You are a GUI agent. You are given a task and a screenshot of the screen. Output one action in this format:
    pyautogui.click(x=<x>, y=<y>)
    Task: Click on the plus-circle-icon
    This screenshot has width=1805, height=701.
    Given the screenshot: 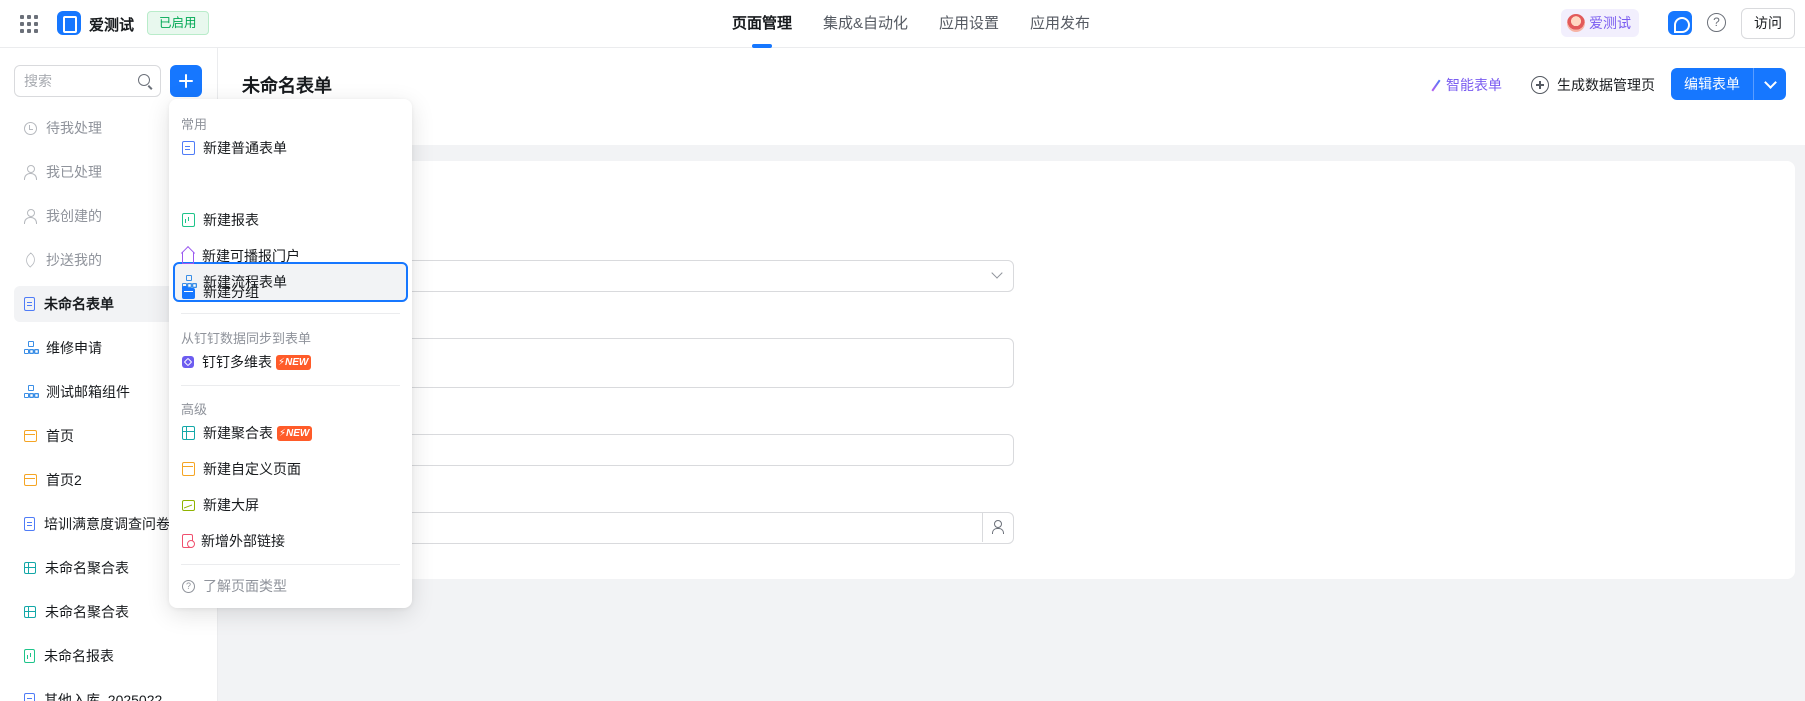 What is the action you would take?
    pyautogui.click(x=1540, y=85)
    